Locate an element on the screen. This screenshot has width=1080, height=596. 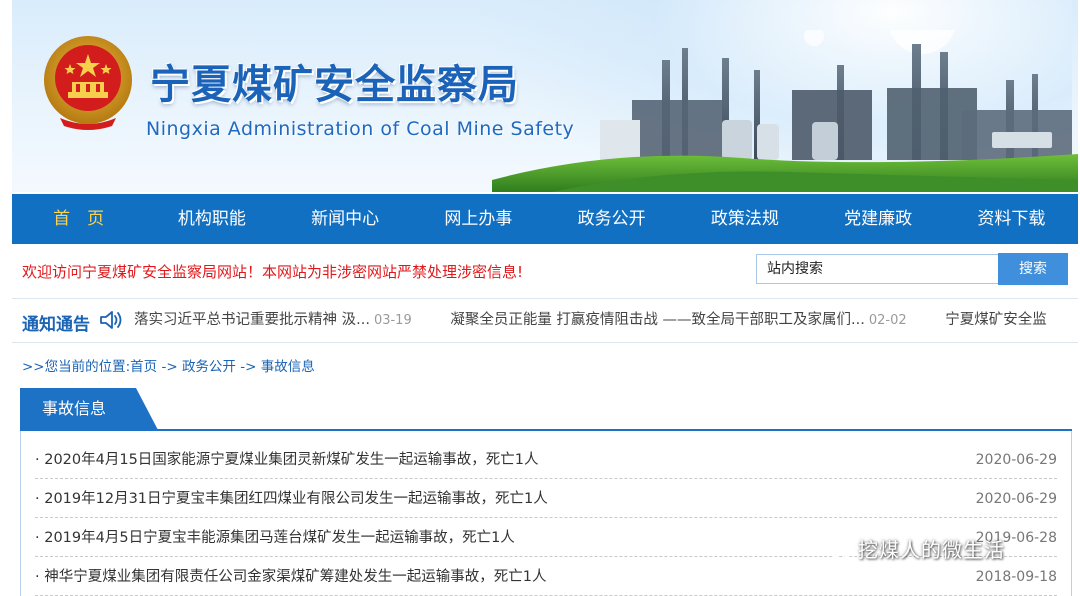
nav-item-home: 首 页 is located at coordinates (78, 219).